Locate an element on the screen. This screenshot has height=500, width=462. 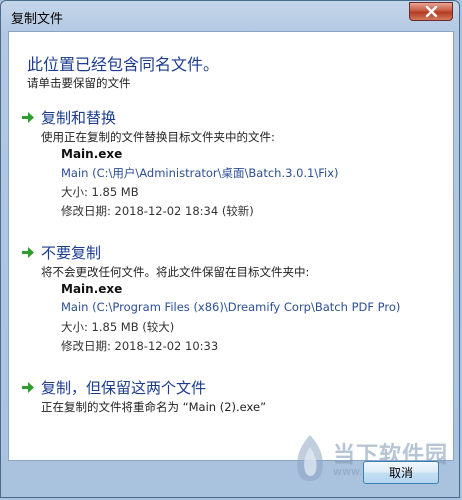
close-button is located at coordinates (431, 11).